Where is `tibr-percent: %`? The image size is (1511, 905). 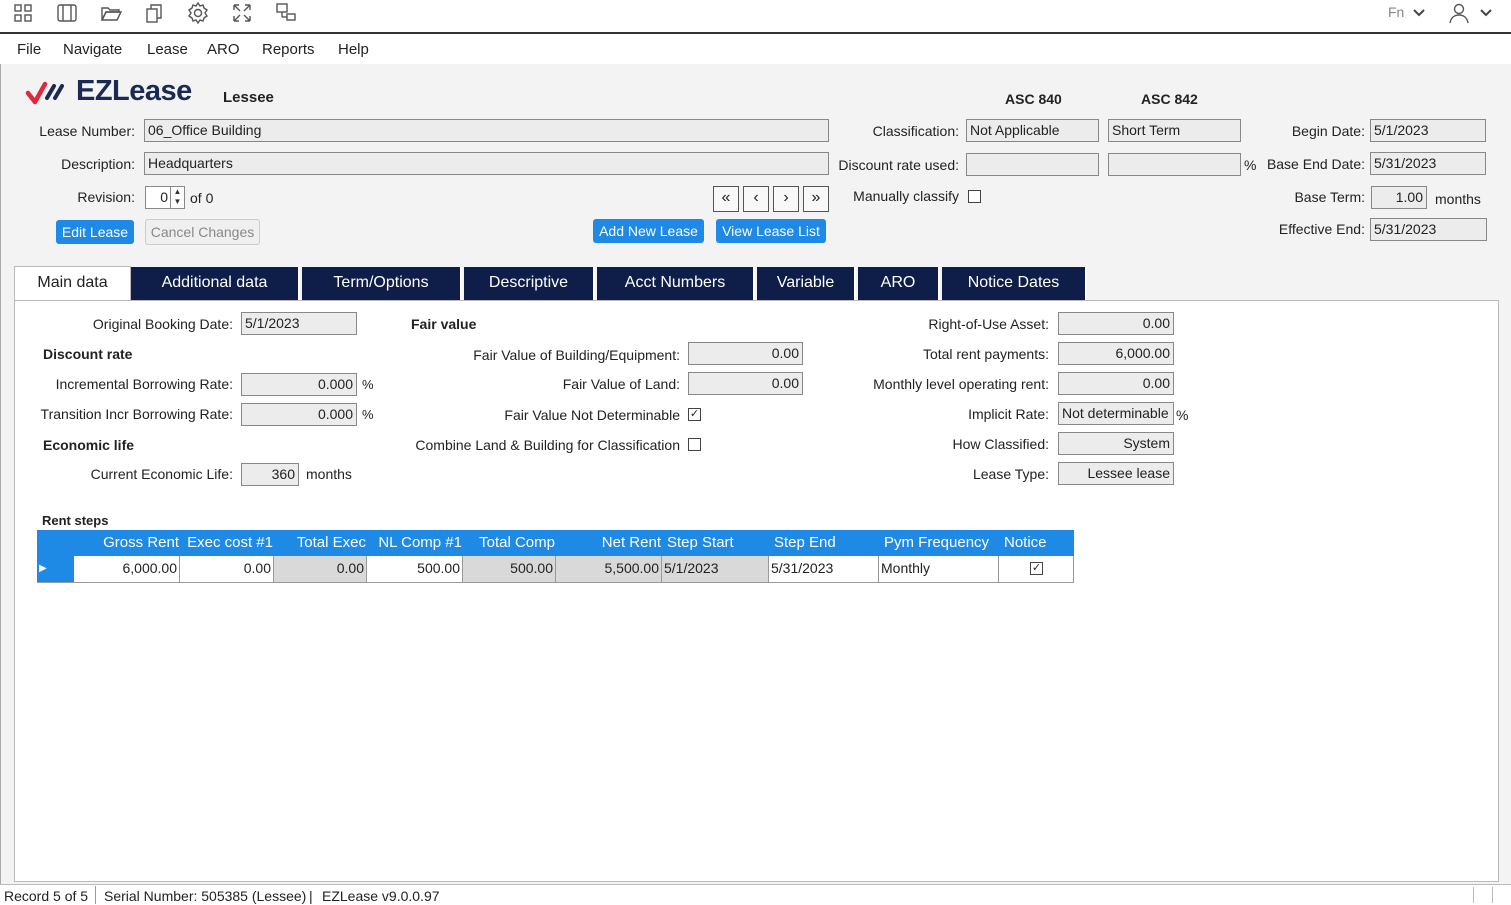
tibr-percent: % is located at coordinates (368, 414).